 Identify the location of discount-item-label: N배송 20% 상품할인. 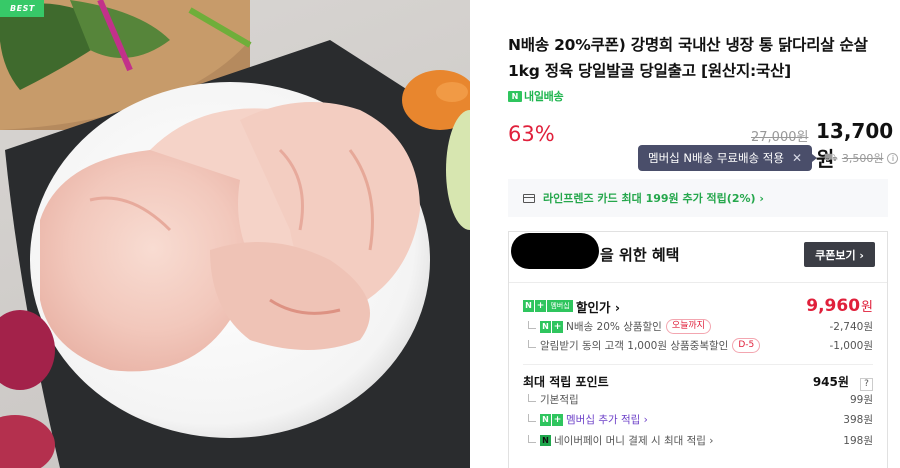
(614, 327).